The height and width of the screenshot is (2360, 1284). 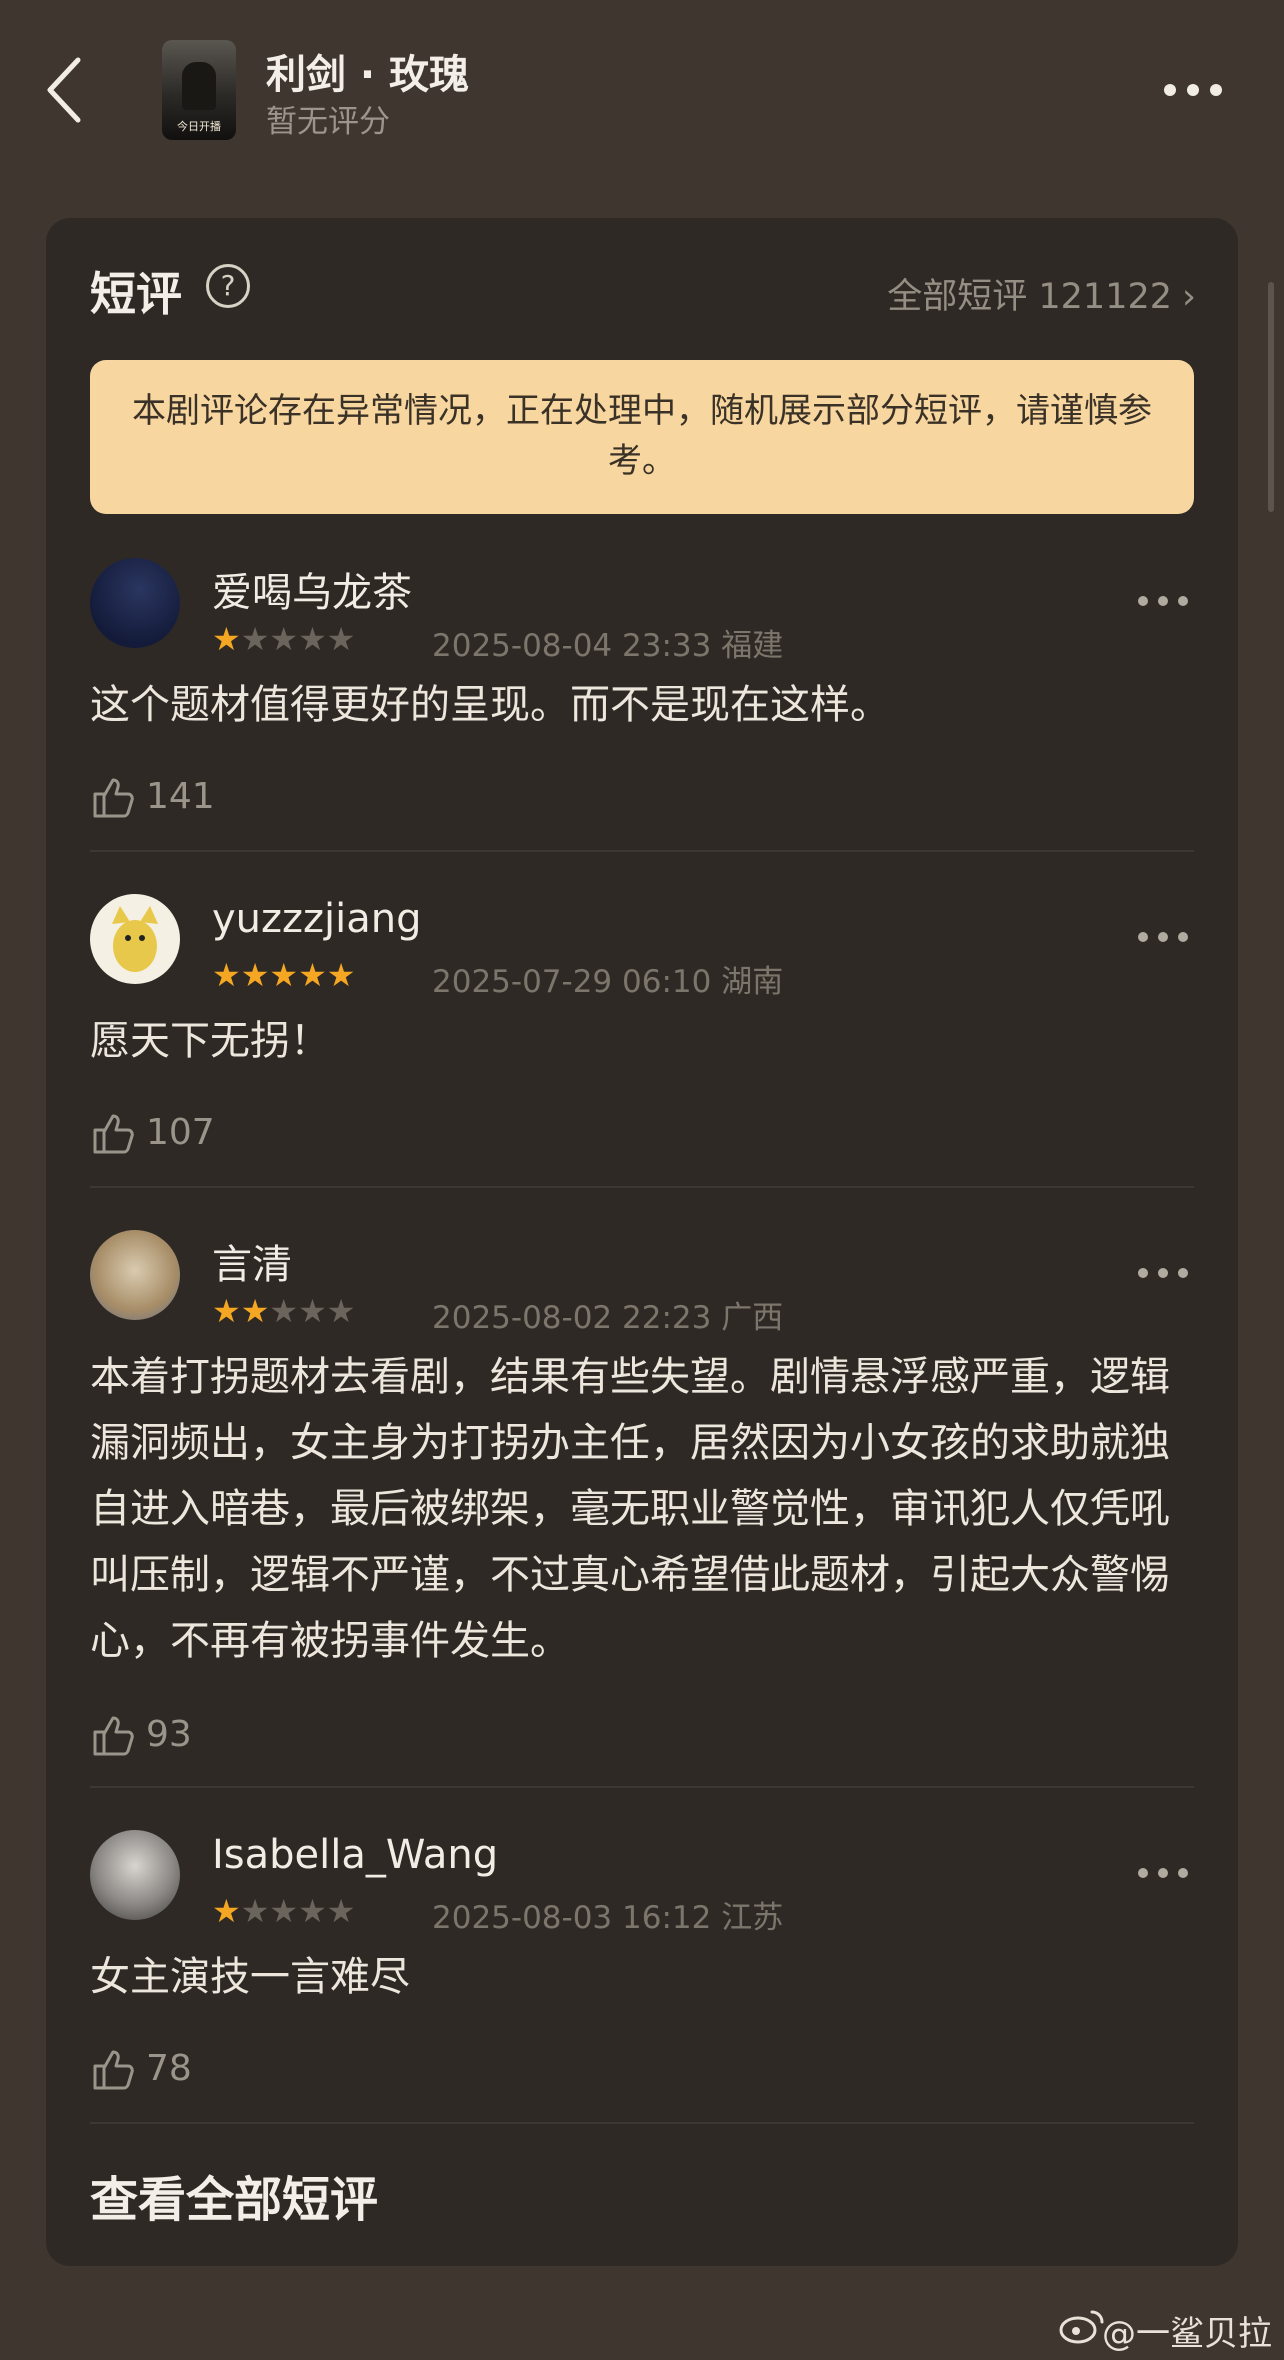 What do you see at coordinates (1271, 397) in the screenshot?
I see `scrollbar` at bounding box center [1271, 397].